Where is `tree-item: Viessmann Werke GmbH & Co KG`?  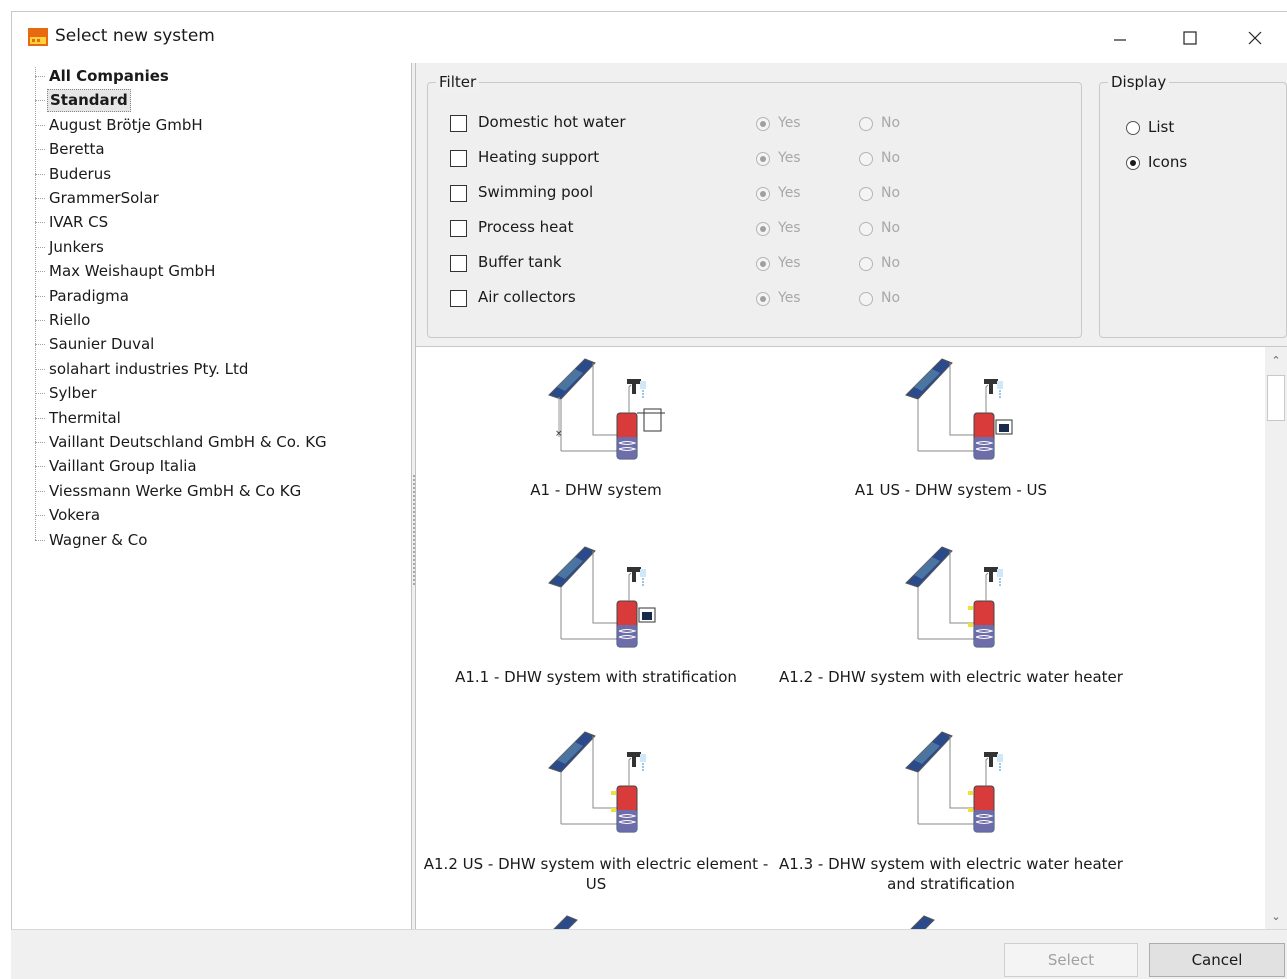 tree-item: Viessmann Werke GmbH & Co KG is located at coordinates (175, 491).